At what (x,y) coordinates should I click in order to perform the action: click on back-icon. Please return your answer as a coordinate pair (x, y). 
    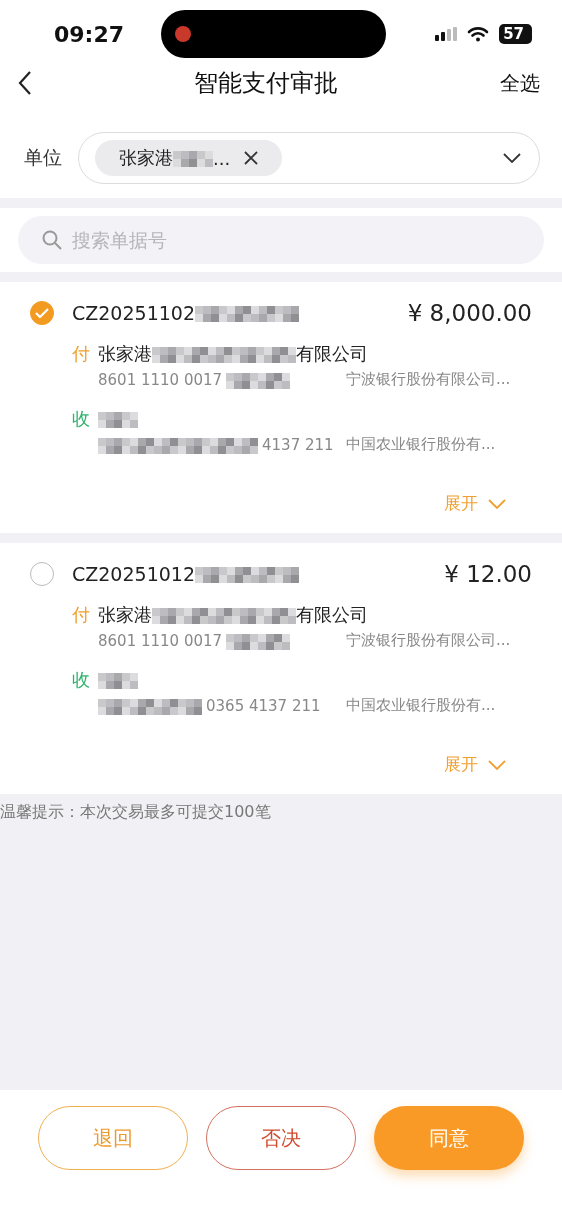
    Looking at the image, I should click on (25, 83).